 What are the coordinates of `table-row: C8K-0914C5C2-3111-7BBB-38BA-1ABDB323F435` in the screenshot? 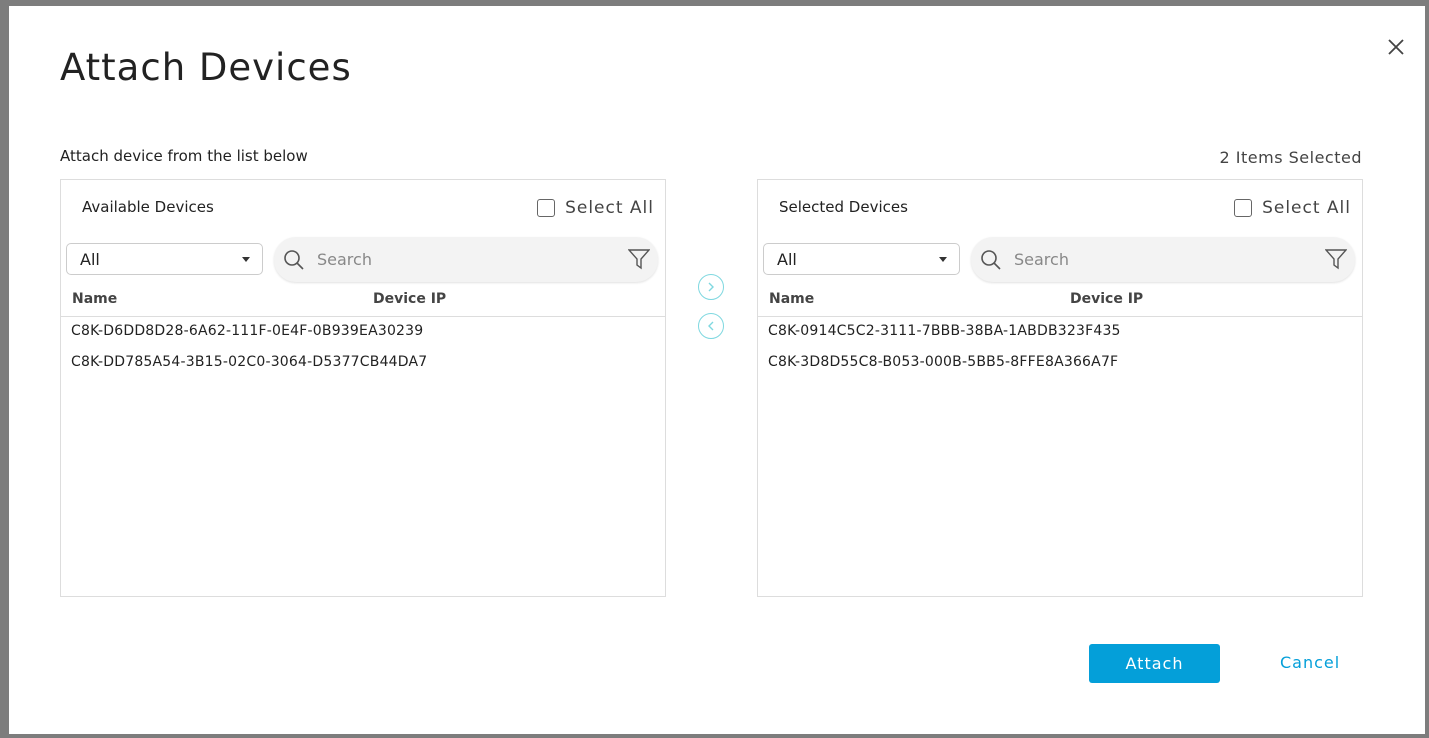 It's located at (944, 331).